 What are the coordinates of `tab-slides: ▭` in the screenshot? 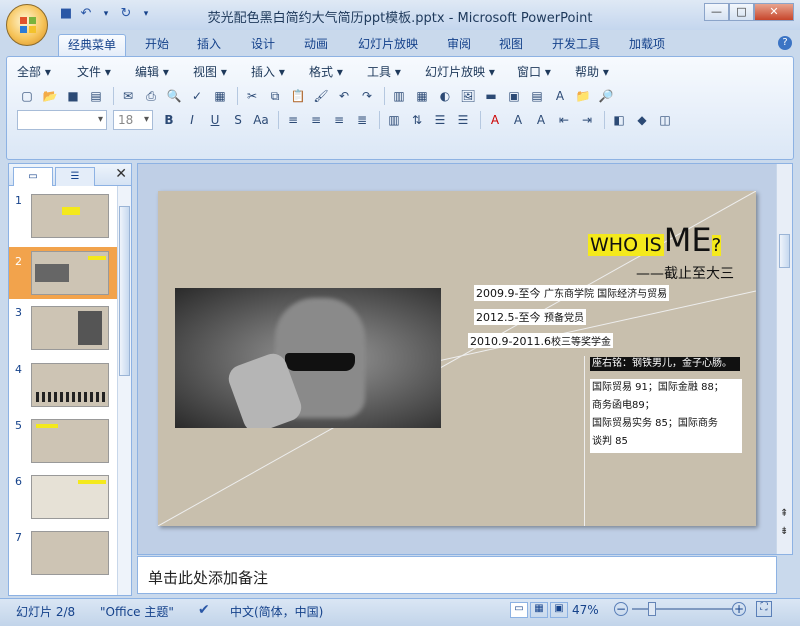 It's located at (33, 176).